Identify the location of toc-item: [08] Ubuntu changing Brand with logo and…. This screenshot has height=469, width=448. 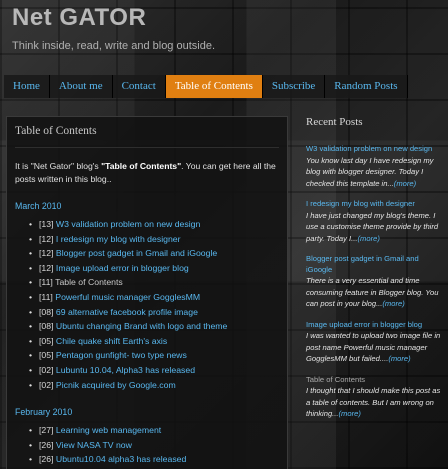
(154, 326).